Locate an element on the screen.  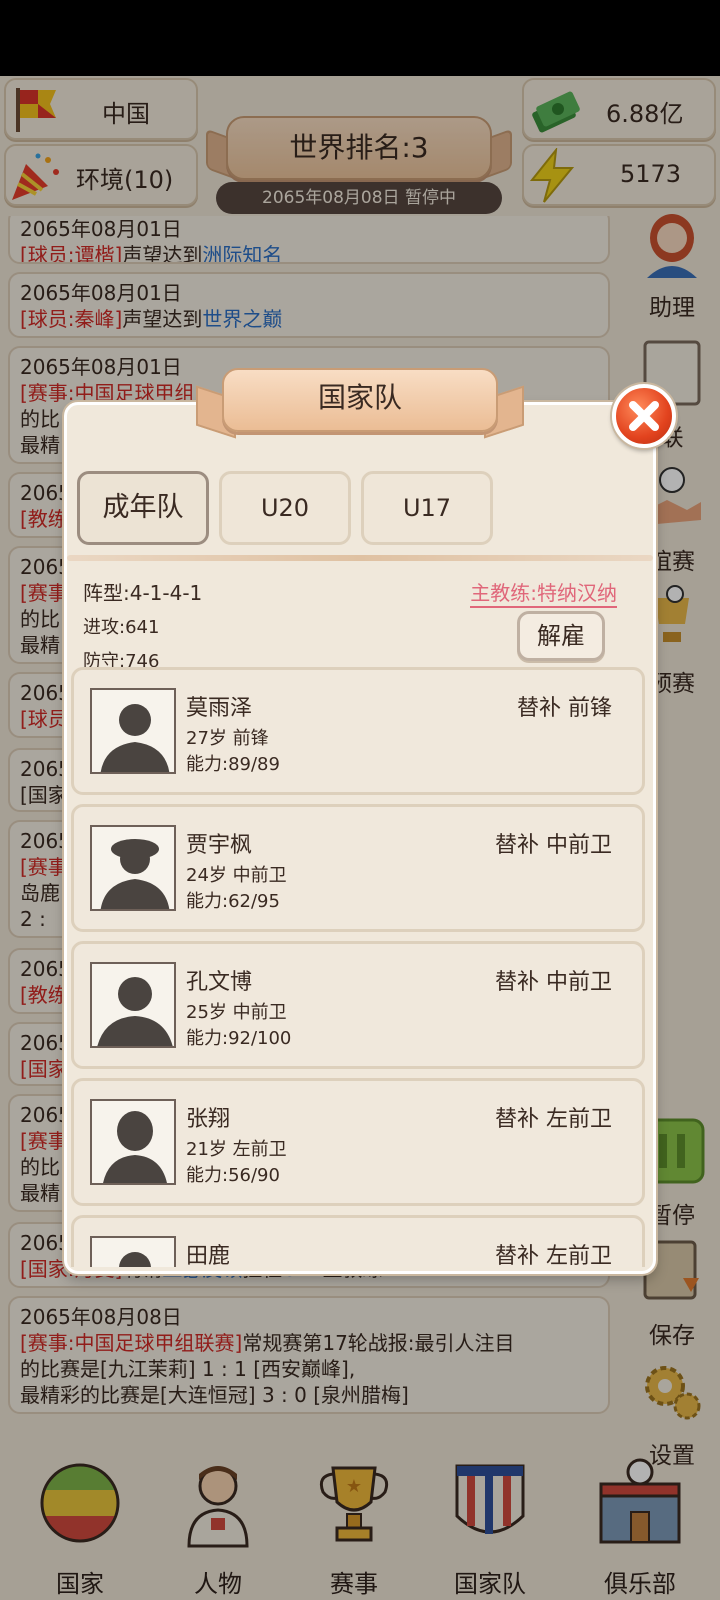
player-age-position: 21岁 左前卫 is located at coordinates (236, 1149).